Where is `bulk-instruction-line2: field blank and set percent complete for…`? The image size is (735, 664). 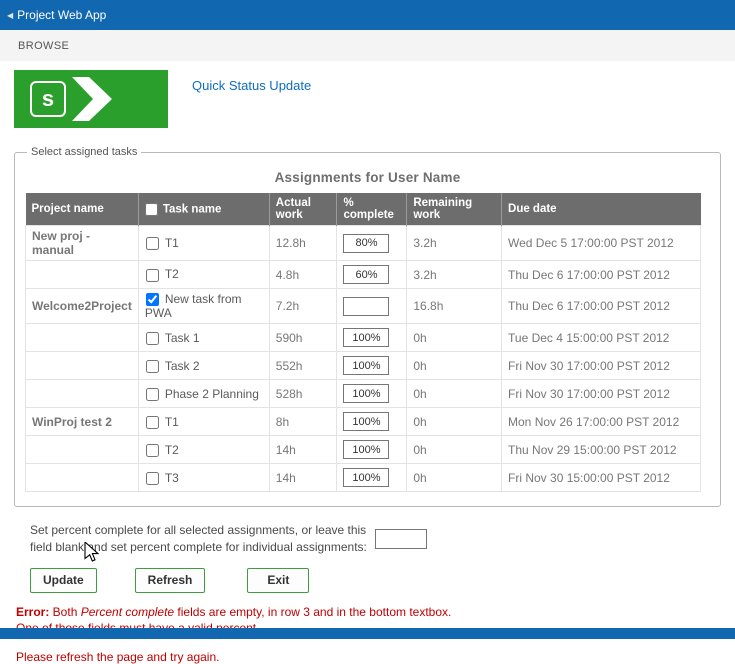
bulk-instruction-line2: field blank and set percent complete for… is located at coordinates (198, 546).